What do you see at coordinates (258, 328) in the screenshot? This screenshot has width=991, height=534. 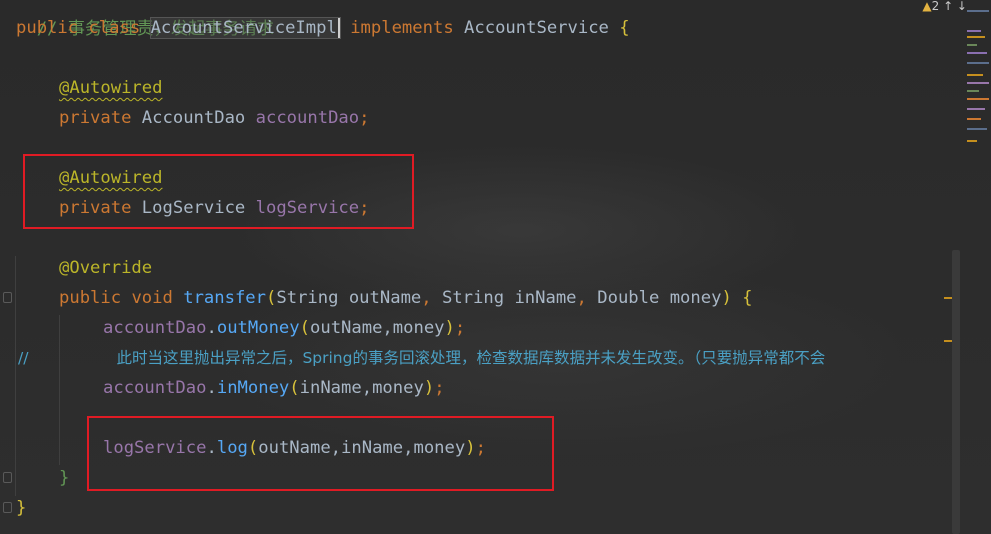 I see `method-call: outMoney` at bounding box center [258, 328].